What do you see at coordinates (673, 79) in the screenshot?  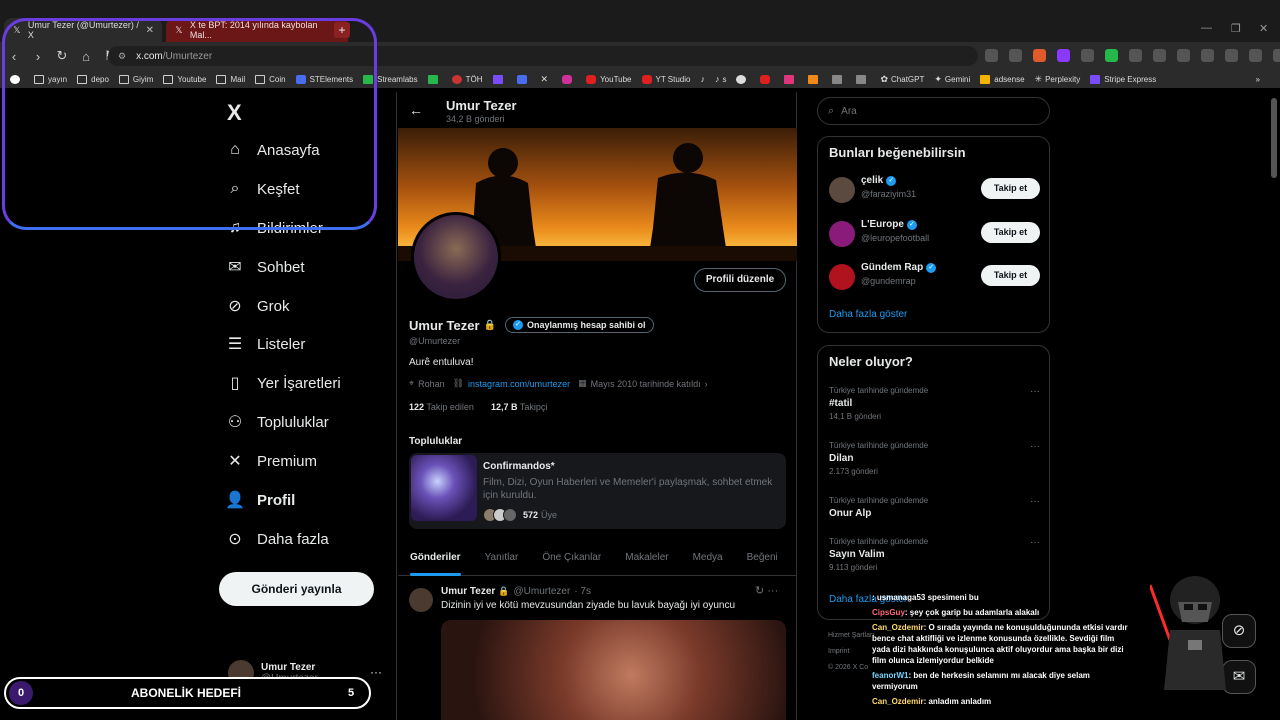 I see `bookmark-label: YT Studio` at bounding box center [673, 79].